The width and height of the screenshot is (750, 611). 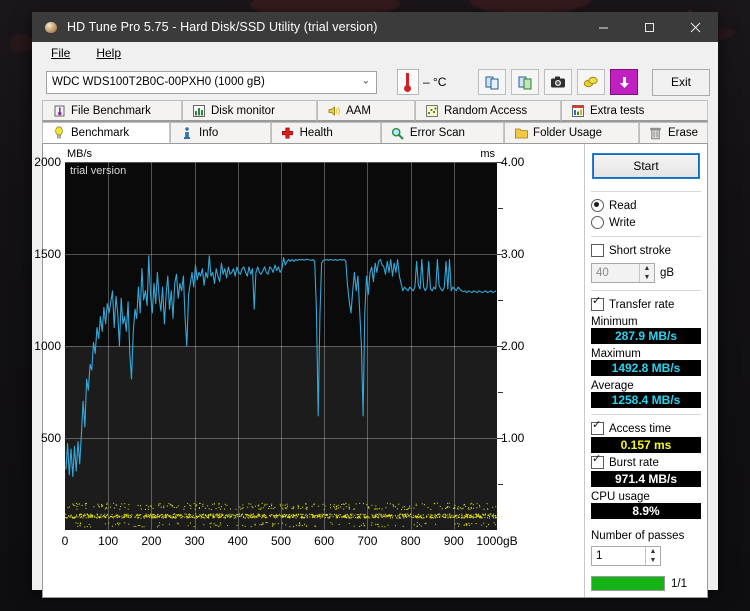 What do you see at coordinates (626, 556) in the screenshot?
I see `passes-input: 1 ▲ ▼` at bounding box center [626, 556].